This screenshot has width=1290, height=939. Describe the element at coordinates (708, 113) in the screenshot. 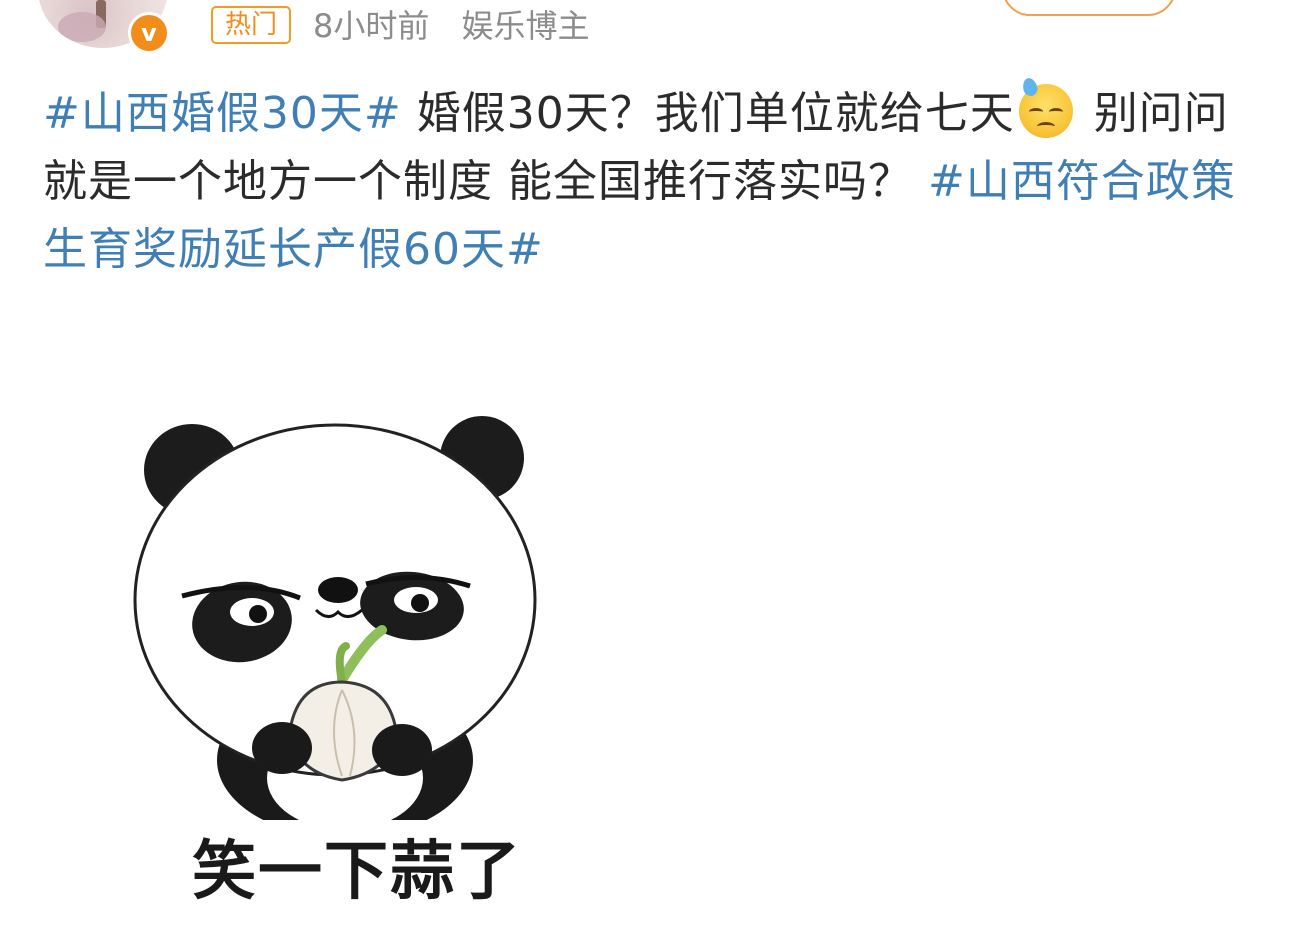

I see `post-text-segment: 婚假30天？我们单位就给七天` at that location.